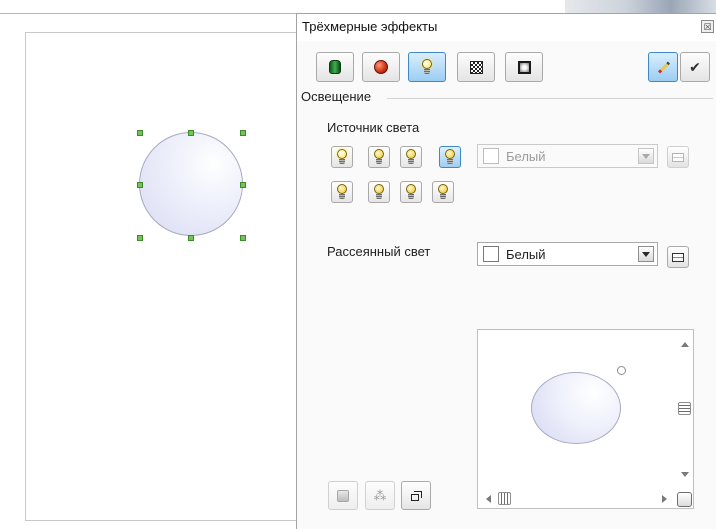  Describe the element at coordinates (191, 184) in the screenshot. I see `selected-circle-shape` at that location.